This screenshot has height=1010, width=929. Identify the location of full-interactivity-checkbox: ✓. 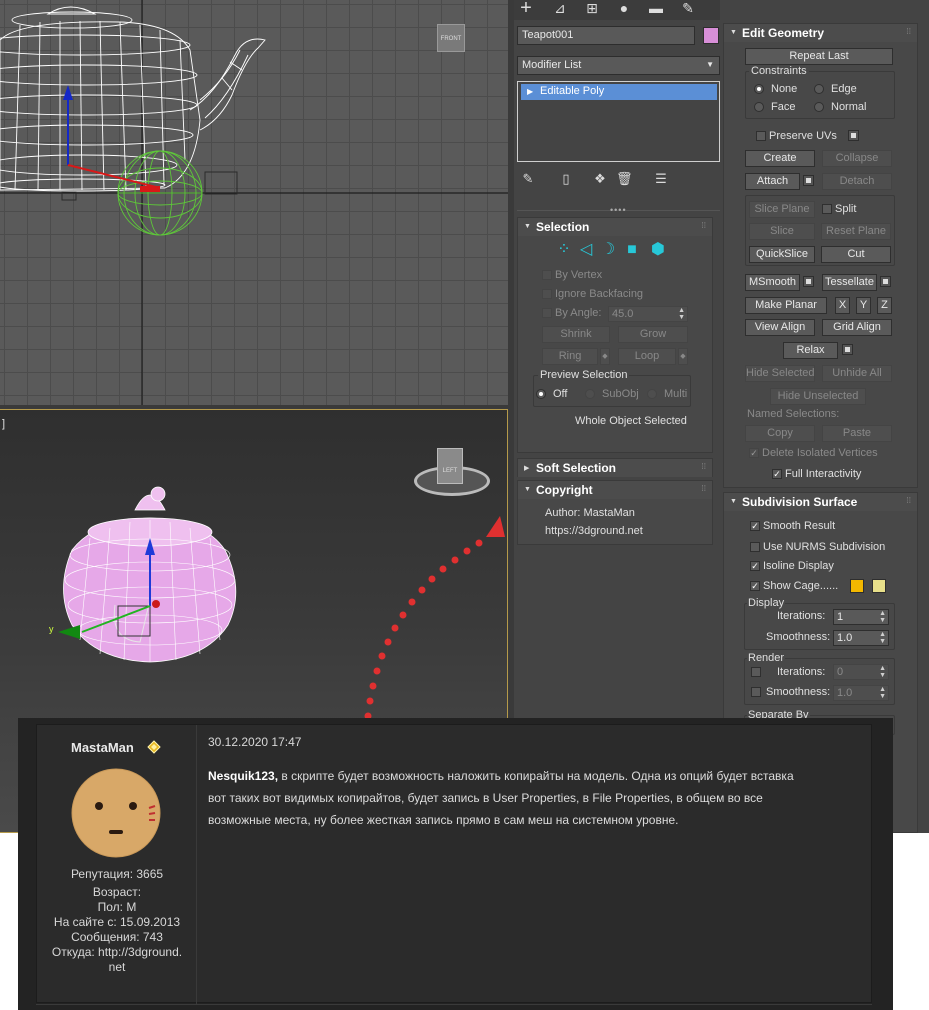
(777, 474).